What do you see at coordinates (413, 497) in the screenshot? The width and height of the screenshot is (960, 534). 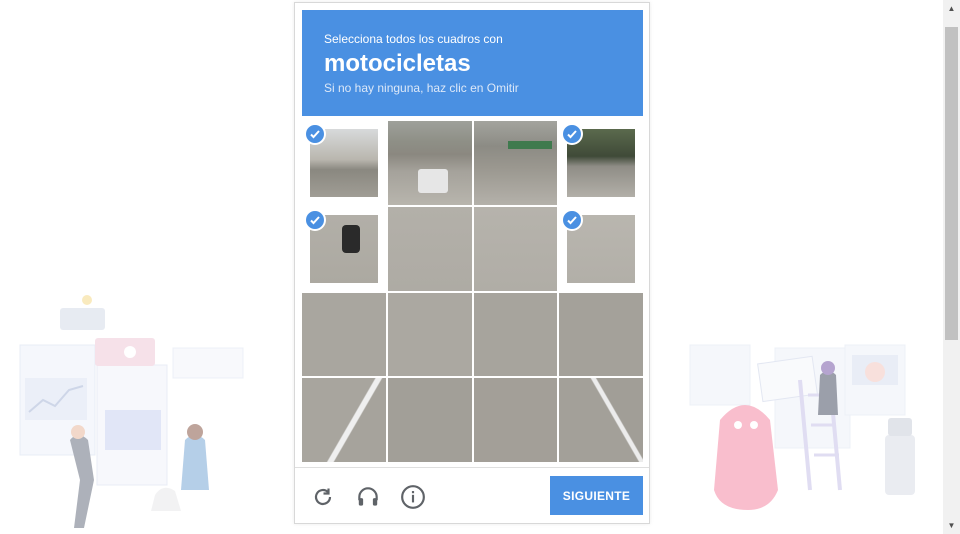 I see `info-icon` at bounding box center [413, 497].